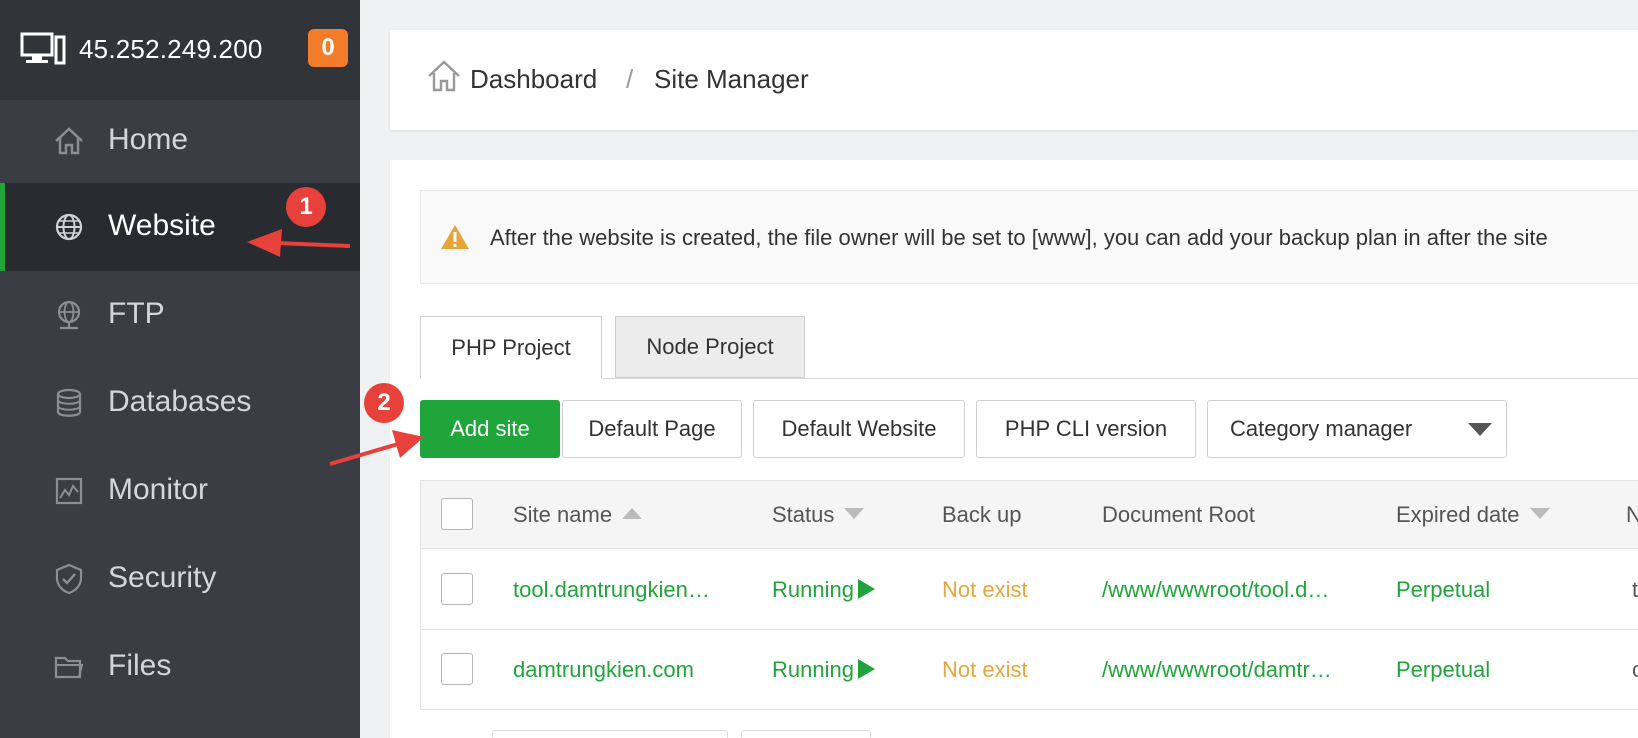 The height and width of the screenshot is (738, 1638). Describe the element at coordinates (457, 514) in the screenshot. I see `select-all-checkbox` at that location.